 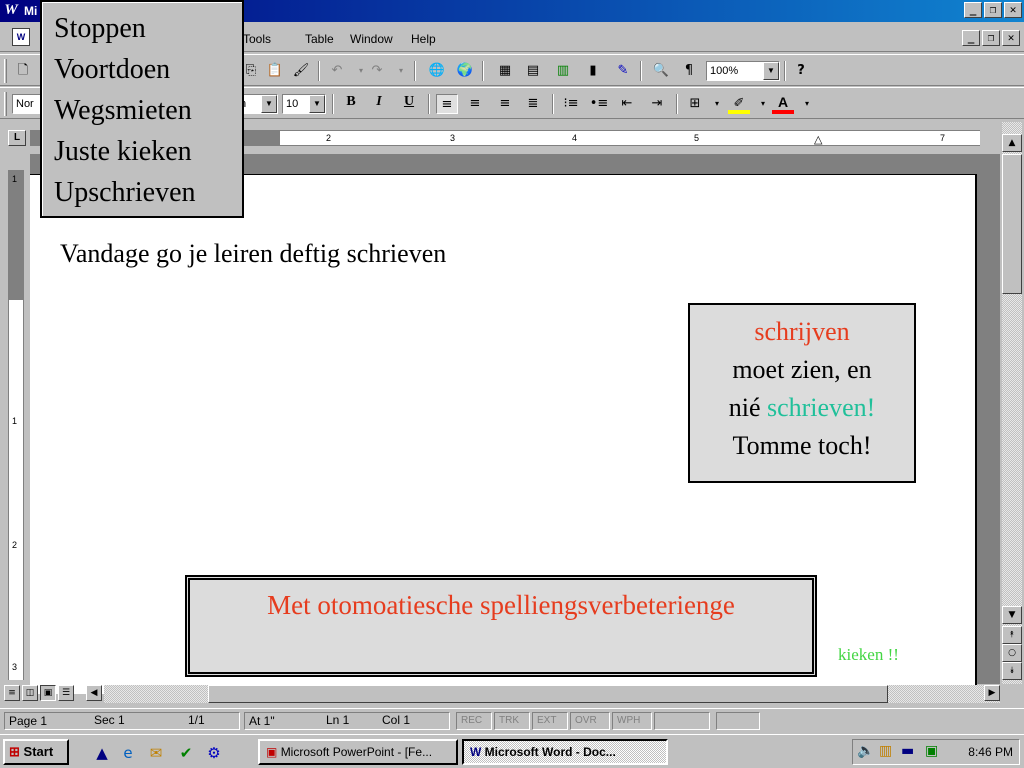 I want to click on vertical-scroll-thumb, so click(x=1012, y=224).